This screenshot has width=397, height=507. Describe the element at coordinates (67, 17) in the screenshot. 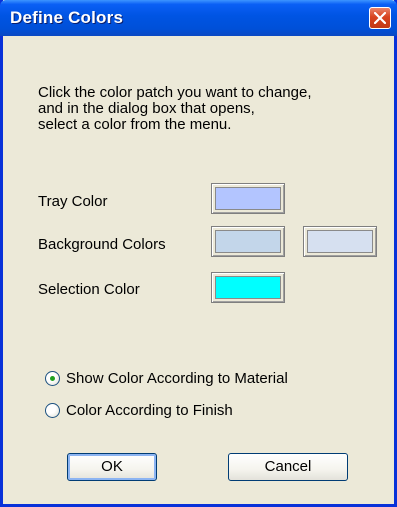

I see `dialog-title: Define Colors` at that location.